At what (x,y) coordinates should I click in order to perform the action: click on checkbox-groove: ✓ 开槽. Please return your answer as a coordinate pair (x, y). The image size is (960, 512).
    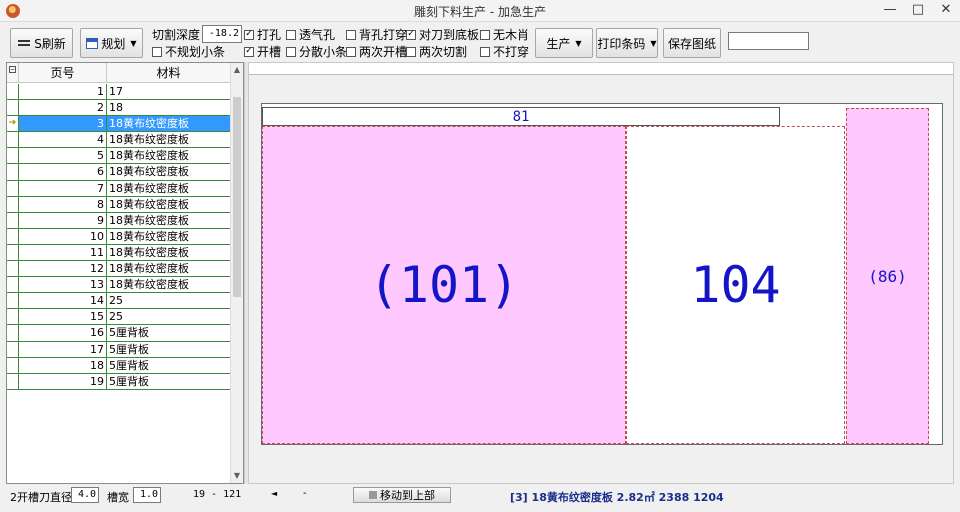
    Looking at the image, I should click on (262, 51).